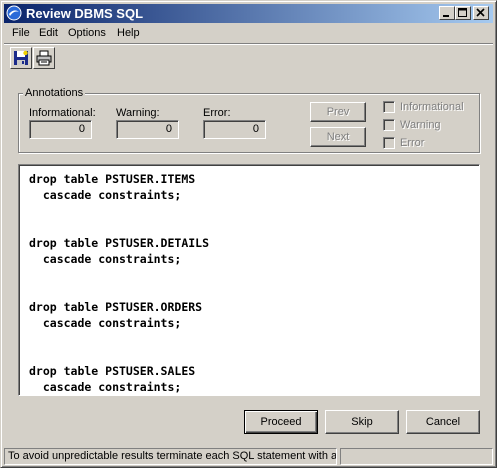  Describe the element at coordinates (389, 107) in the screenshot. I see `informational-checkbox` at that location.